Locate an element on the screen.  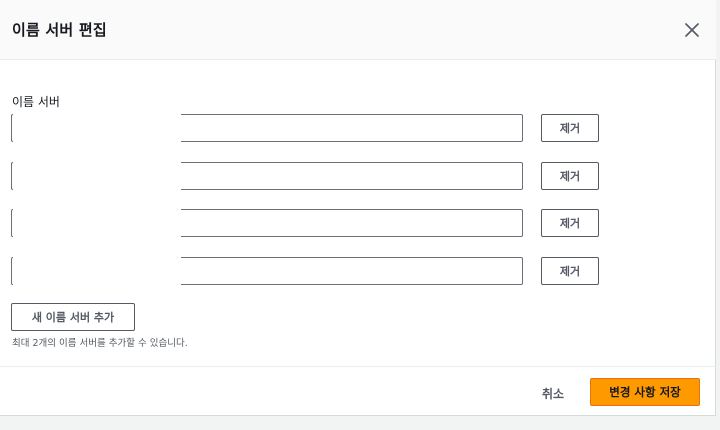
footer-divider is located at coordinates (358, 366).